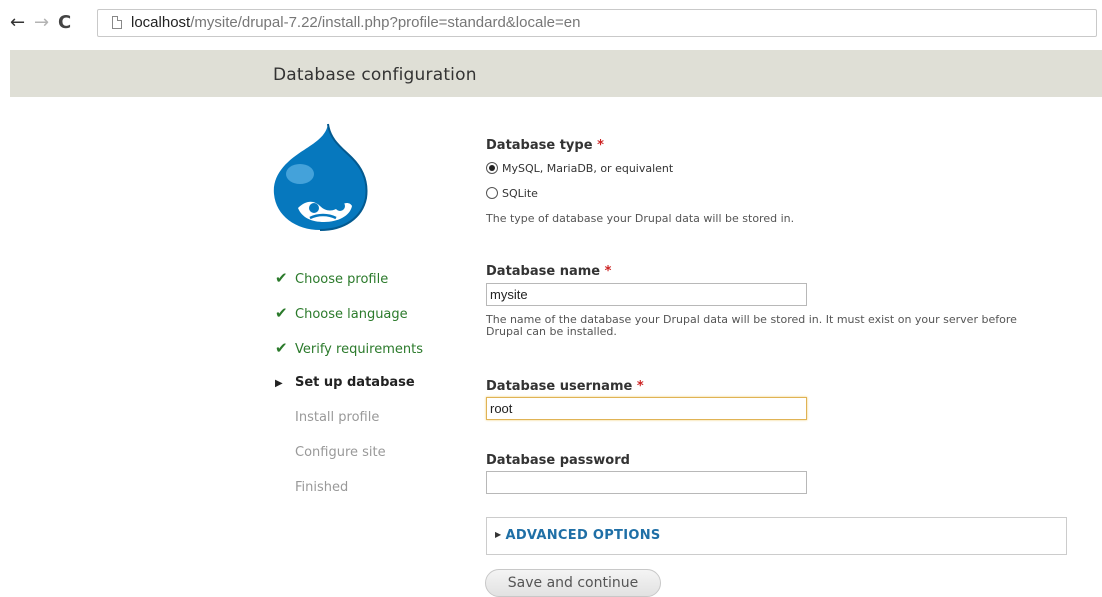  I want to click on drupal-logo-icon, so click(320, 177).